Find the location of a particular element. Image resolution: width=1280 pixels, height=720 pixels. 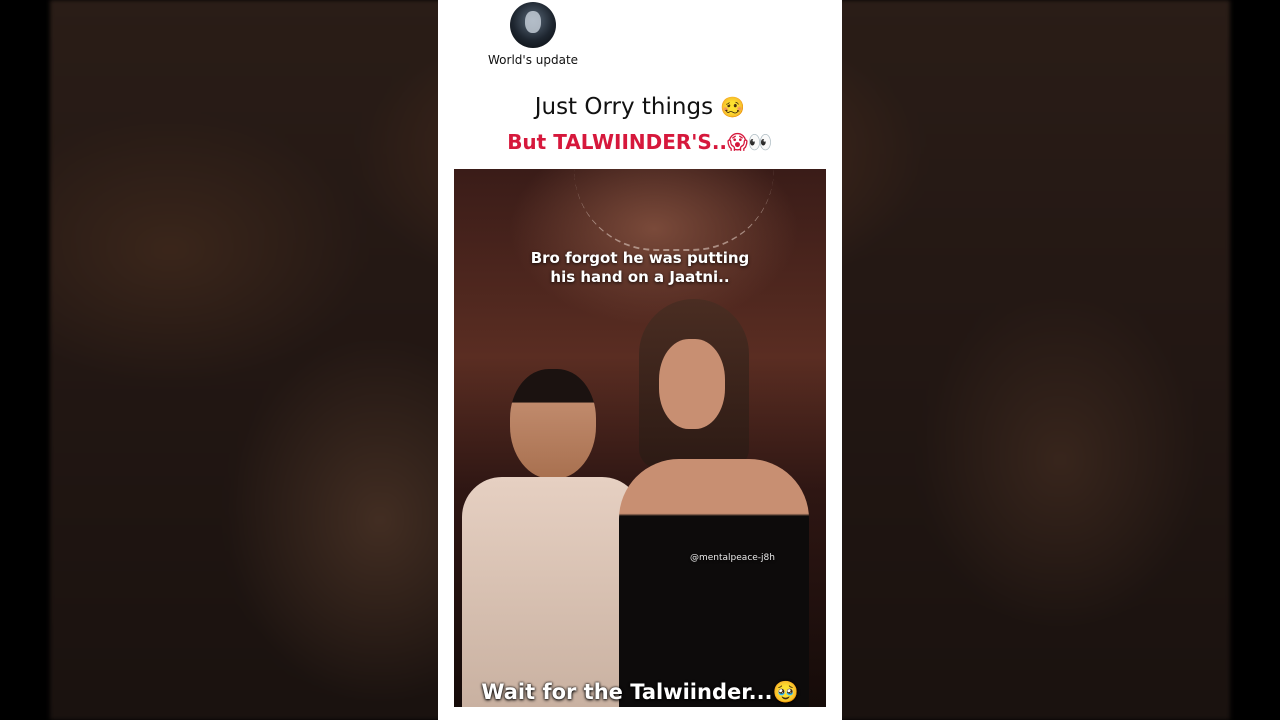

caption-top-line-1: Bro forgot he was putting is located at coordinates (640, 258).